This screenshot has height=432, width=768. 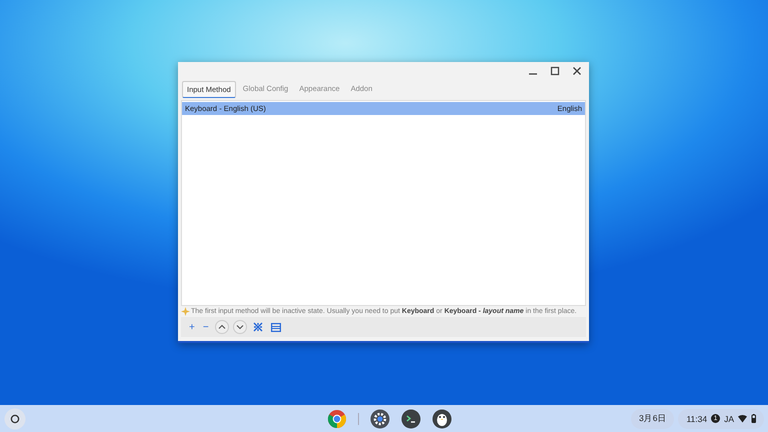 I want to click on toolbar-button: −, so click(x=205, y=327).